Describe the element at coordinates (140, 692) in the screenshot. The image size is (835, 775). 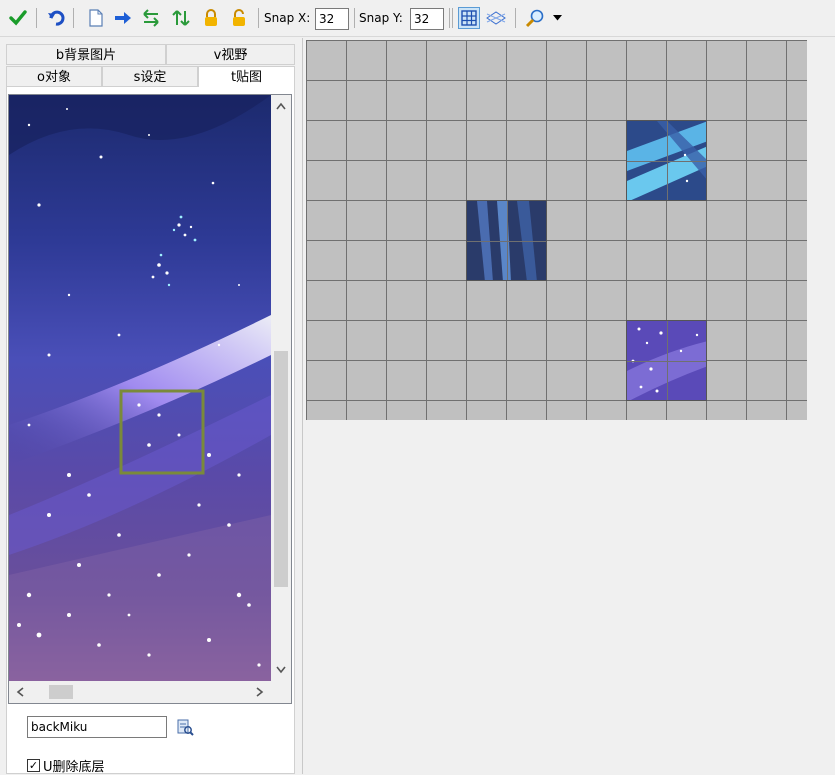
I see `horizontal-scrollbar` at that location.